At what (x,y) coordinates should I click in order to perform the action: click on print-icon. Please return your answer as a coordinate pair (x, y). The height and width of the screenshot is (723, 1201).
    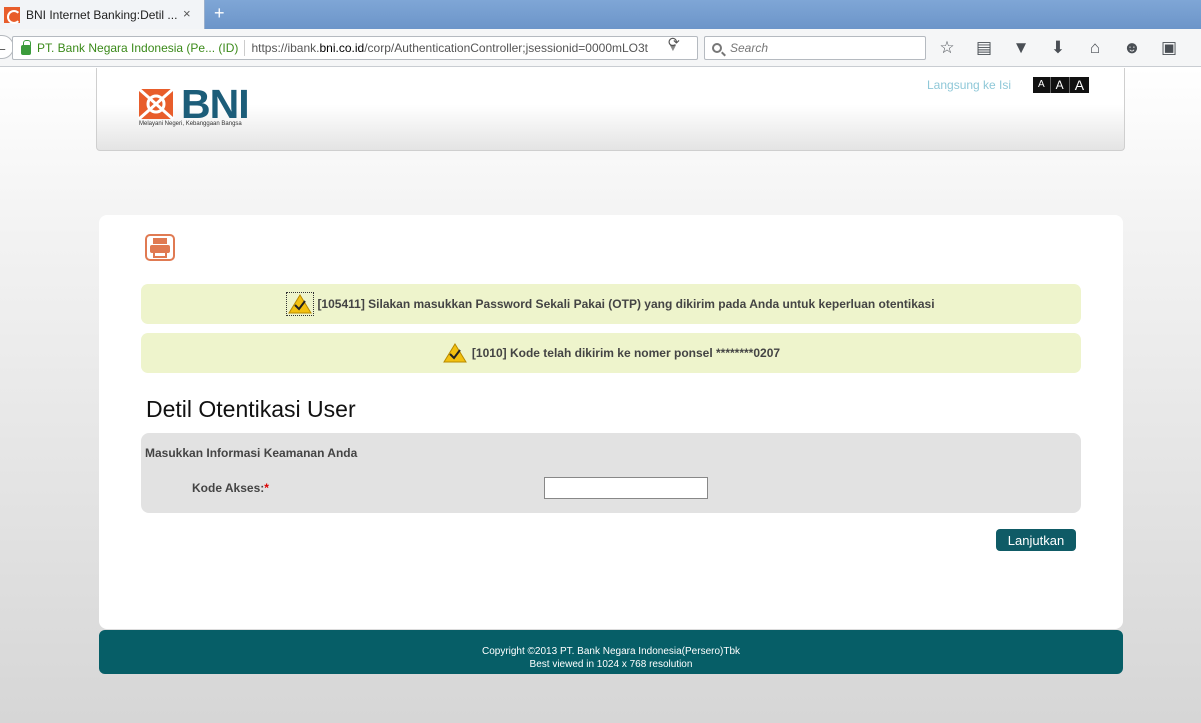
    Looking at the image, I should click on (160, 247).